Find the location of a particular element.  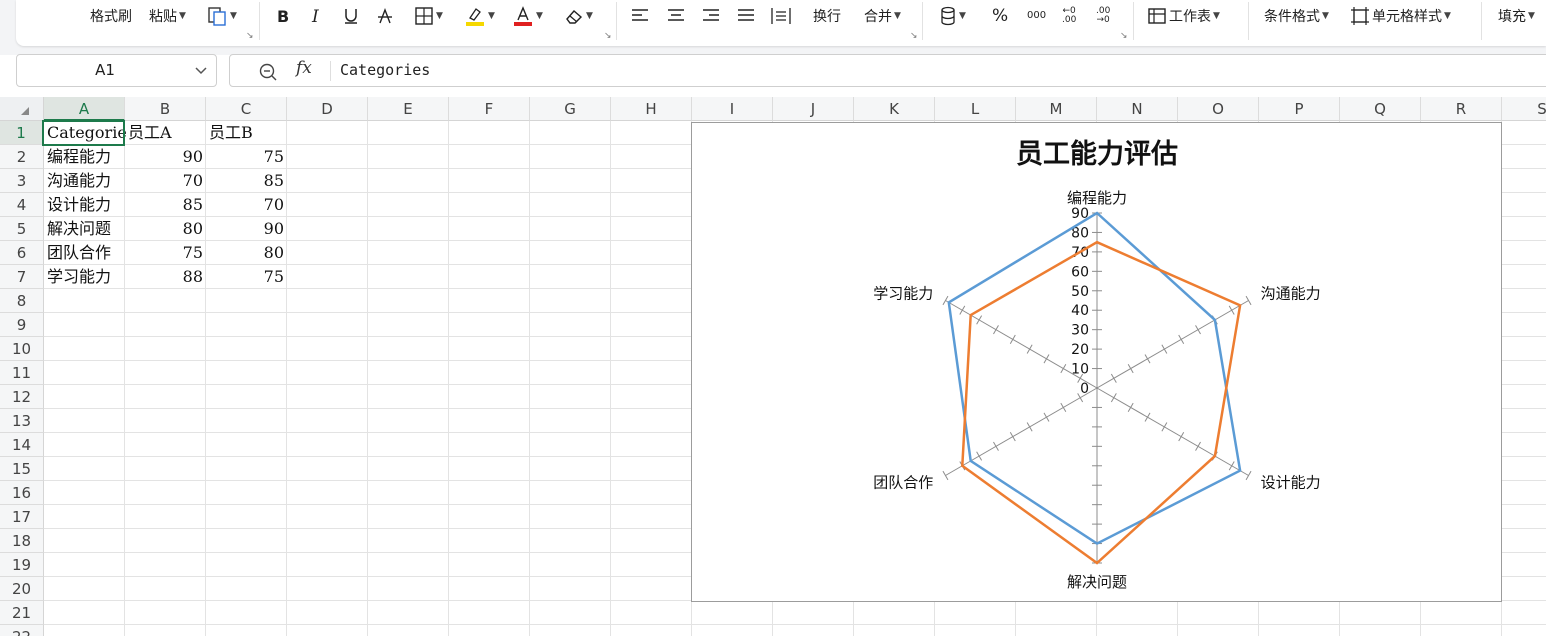

row-header-8: 8 is located at coordinates (22, 301).